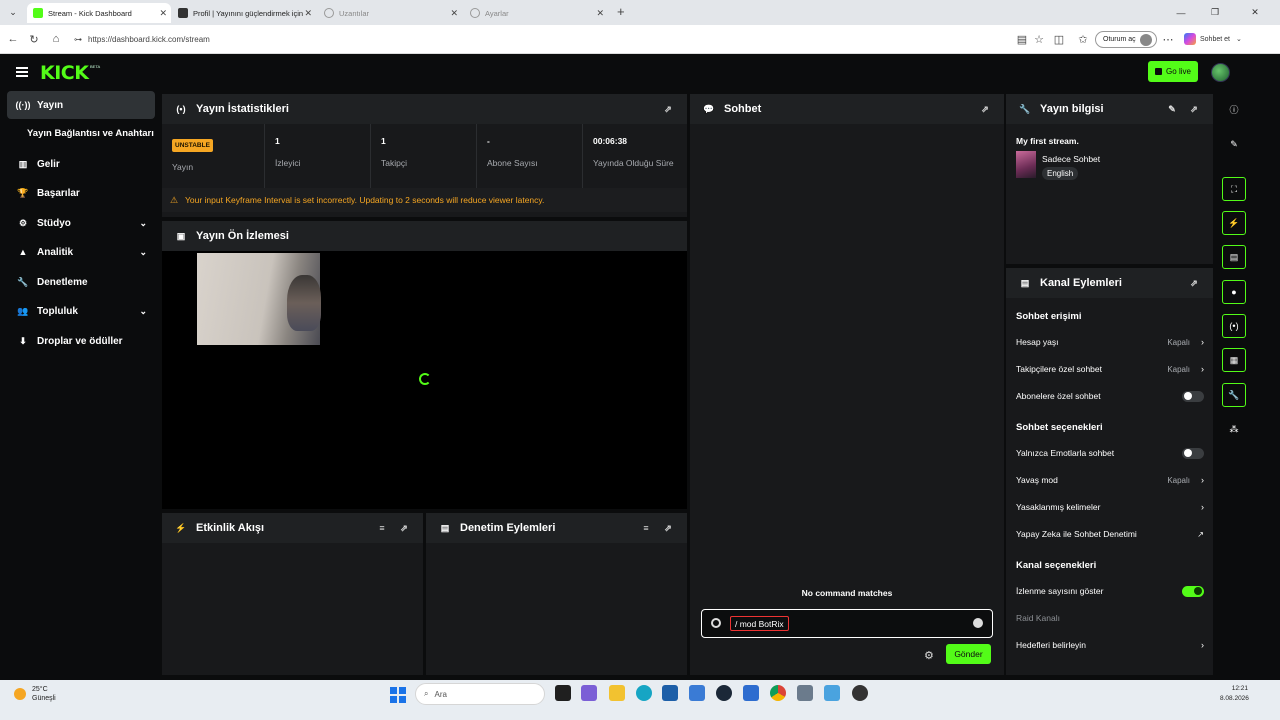 Image resolution: width=1280 pixels, height=720 pixels. I want to click on tab-kick-dashboard: Stream - Kick Dashboard ✕, so click(99, 13).